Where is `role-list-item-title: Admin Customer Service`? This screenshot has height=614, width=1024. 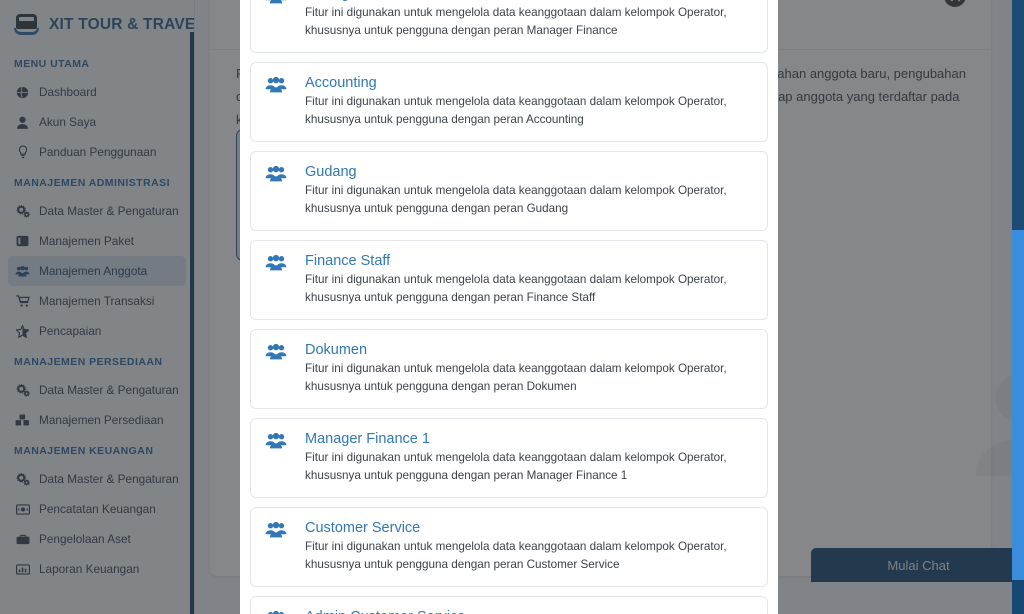 role-list-item-title: Admin Customer Service is located at coordinates (529, 611).